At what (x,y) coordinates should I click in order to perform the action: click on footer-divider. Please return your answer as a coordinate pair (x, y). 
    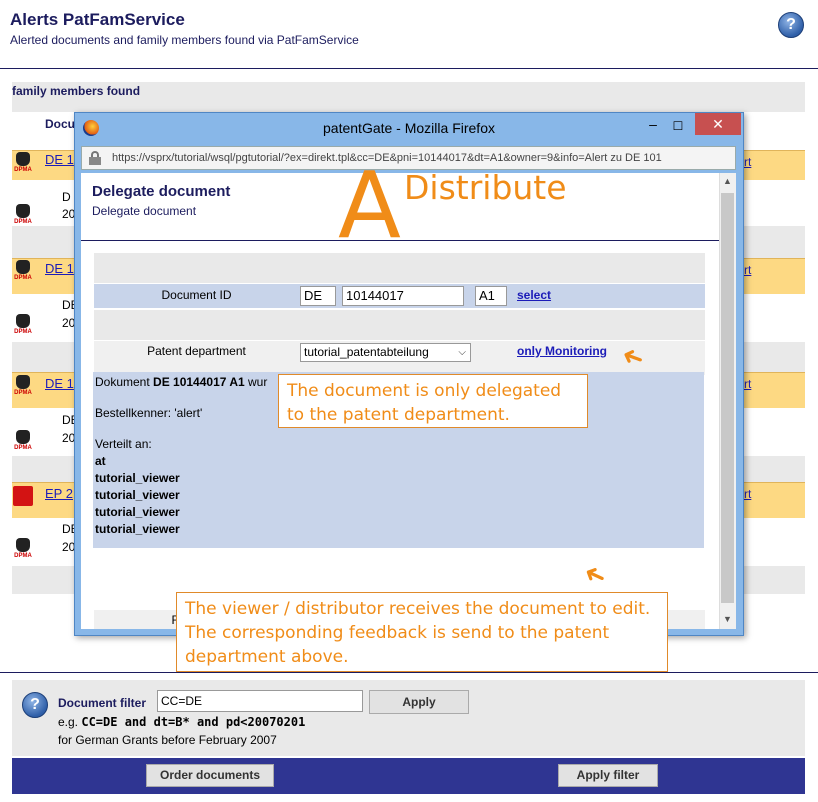
    Looking at the image, I should click on (409, 672).